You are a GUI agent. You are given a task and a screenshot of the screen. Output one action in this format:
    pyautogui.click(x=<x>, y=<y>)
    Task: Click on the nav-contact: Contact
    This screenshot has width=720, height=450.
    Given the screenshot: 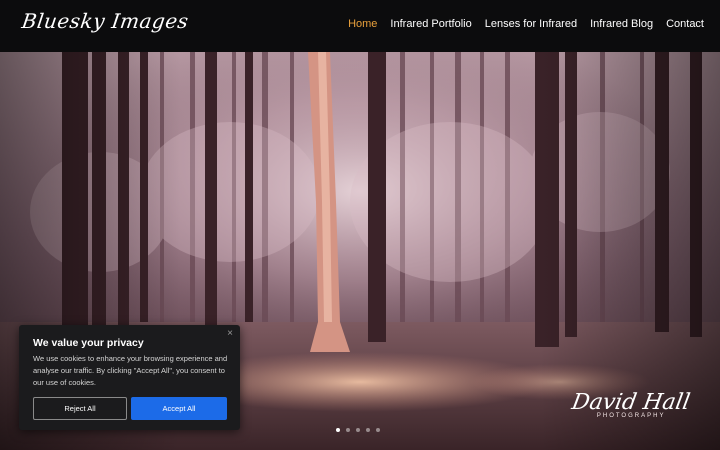 What is the action you would take?
    pyautogui.click(x=685, y=24)
    